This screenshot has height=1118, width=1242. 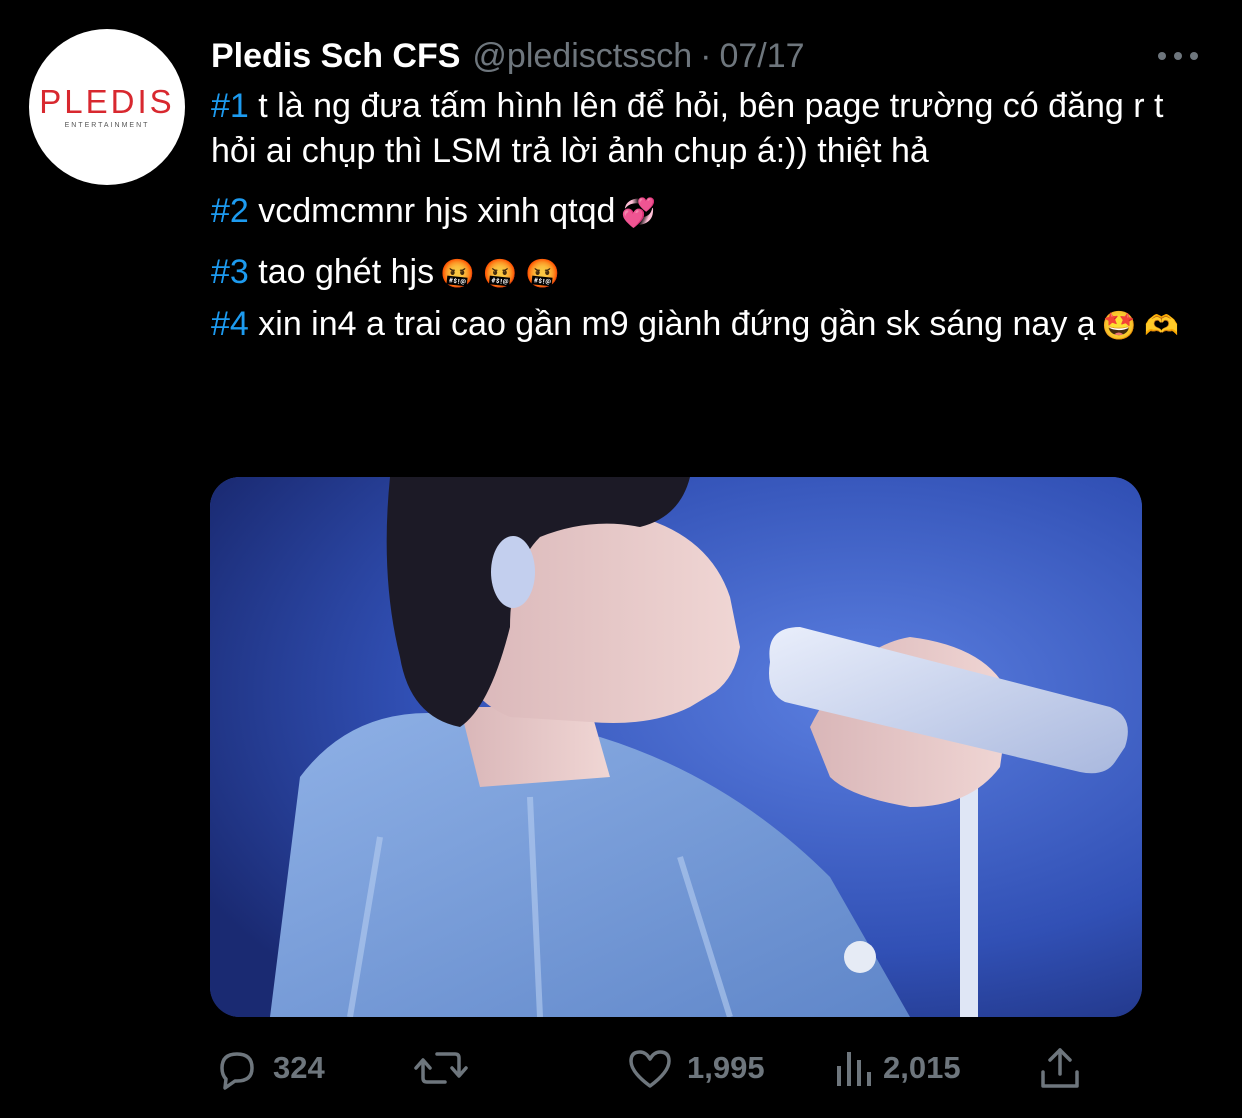 What do you see at coordinates (639, 212) in the screenshot?
I see `emoji-heart: 💞` at bounding box center [639, 212].